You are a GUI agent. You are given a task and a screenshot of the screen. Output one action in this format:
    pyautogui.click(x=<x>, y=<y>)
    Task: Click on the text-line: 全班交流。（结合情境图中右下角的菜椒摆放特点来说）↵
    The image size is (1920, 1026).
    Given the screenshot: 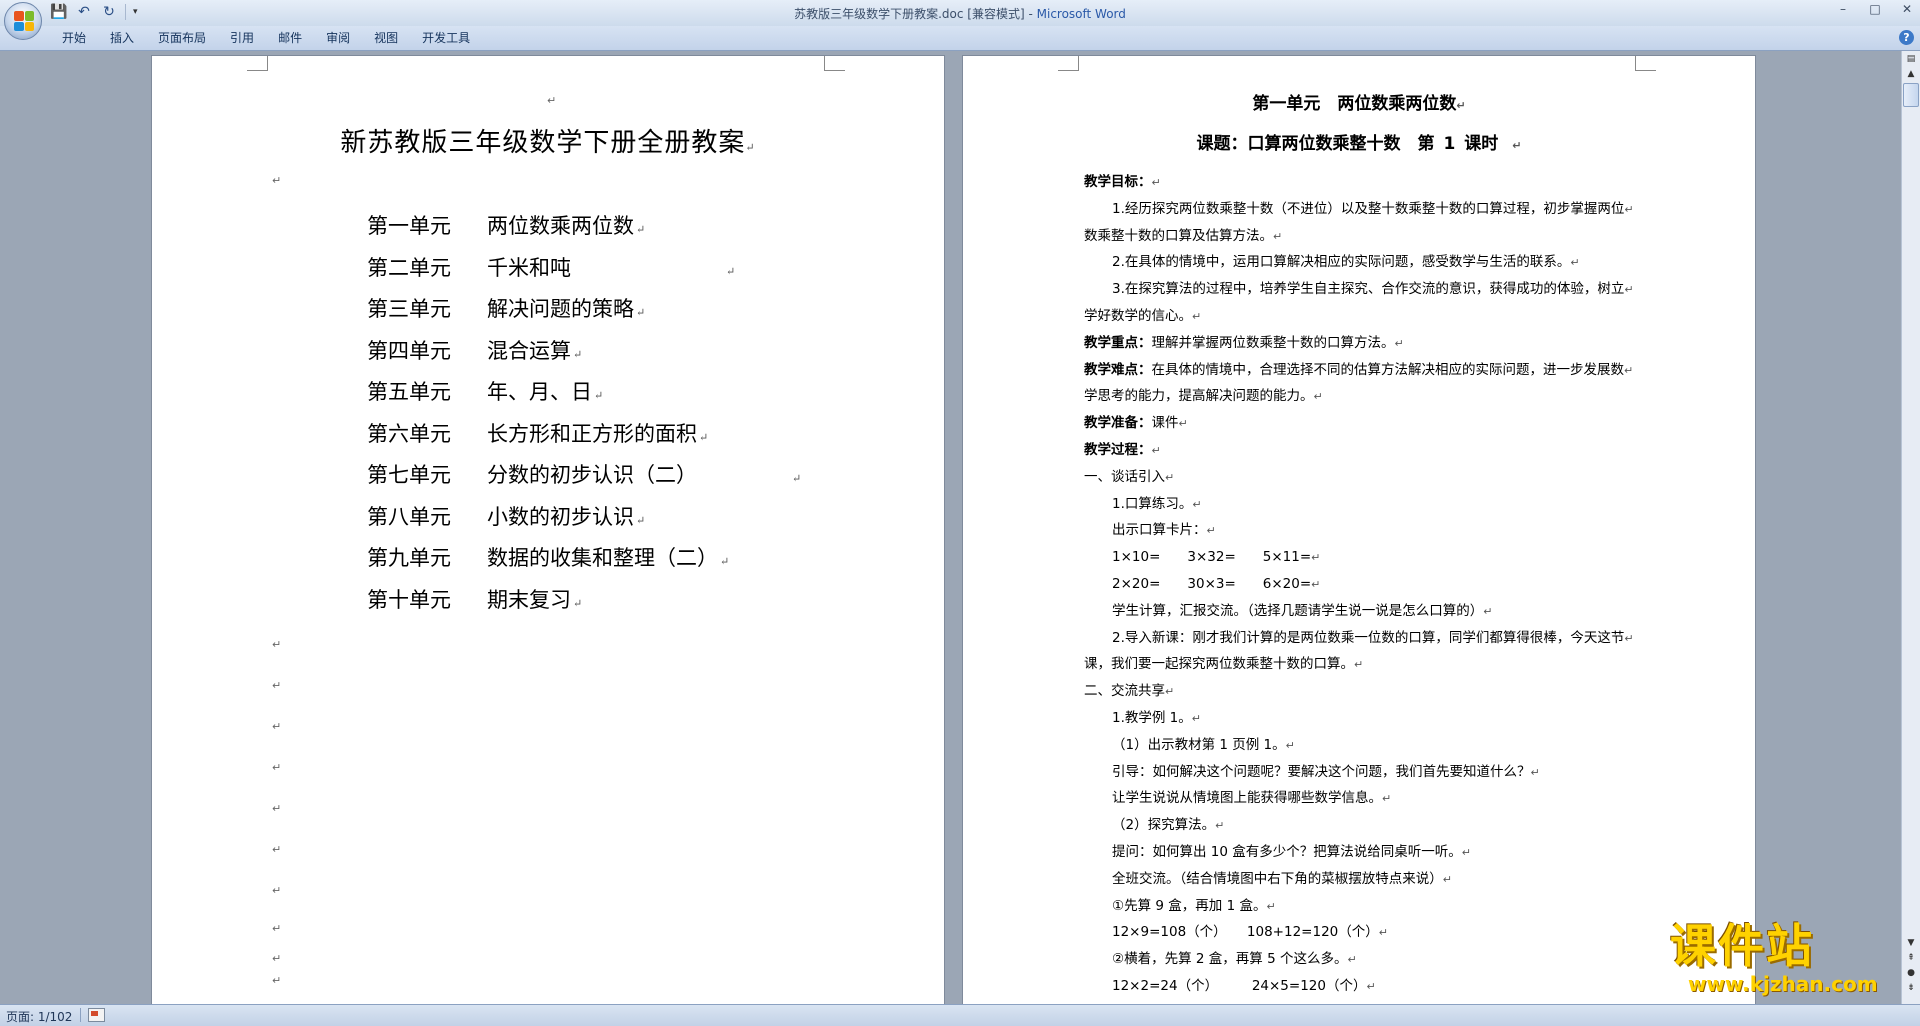 What is the action you would take?
    pyautogui.click(x=1364, y=879)
    